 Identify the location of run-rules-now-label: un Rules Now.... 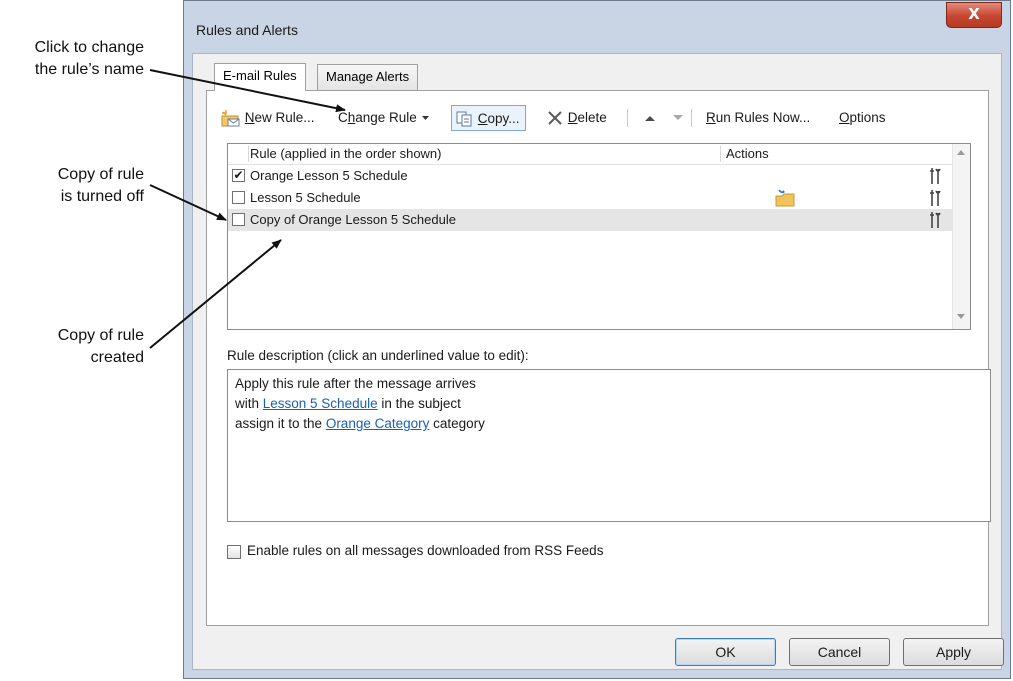
(763, 117).